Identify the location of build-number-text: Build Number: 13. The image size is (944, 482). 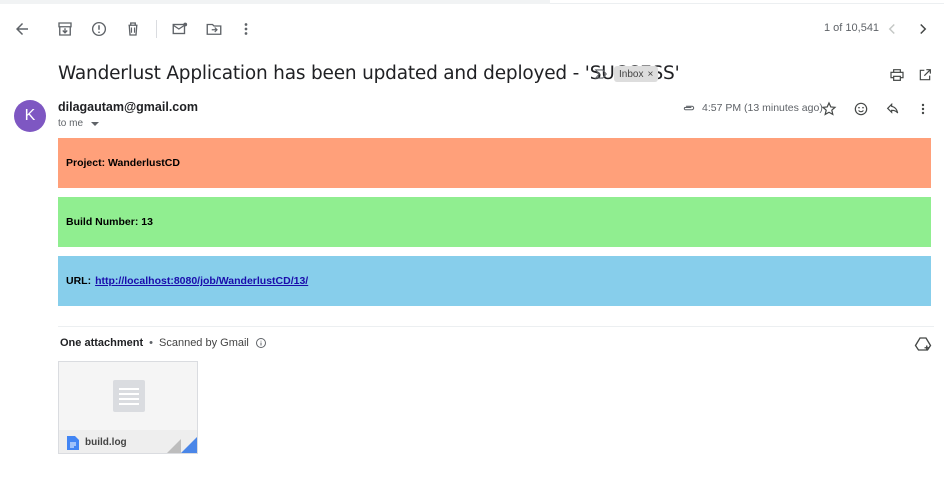
(109, 222).